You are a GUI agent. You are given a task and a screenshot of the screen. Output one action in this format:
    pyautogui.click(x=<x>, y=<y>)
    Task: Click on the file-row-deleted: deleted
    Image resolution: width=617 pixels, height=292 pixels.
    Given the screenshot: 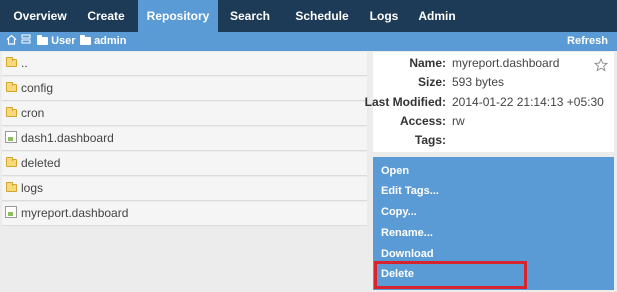 What is the action you would take?
    pyautogui.click(x=184, y=164)
    